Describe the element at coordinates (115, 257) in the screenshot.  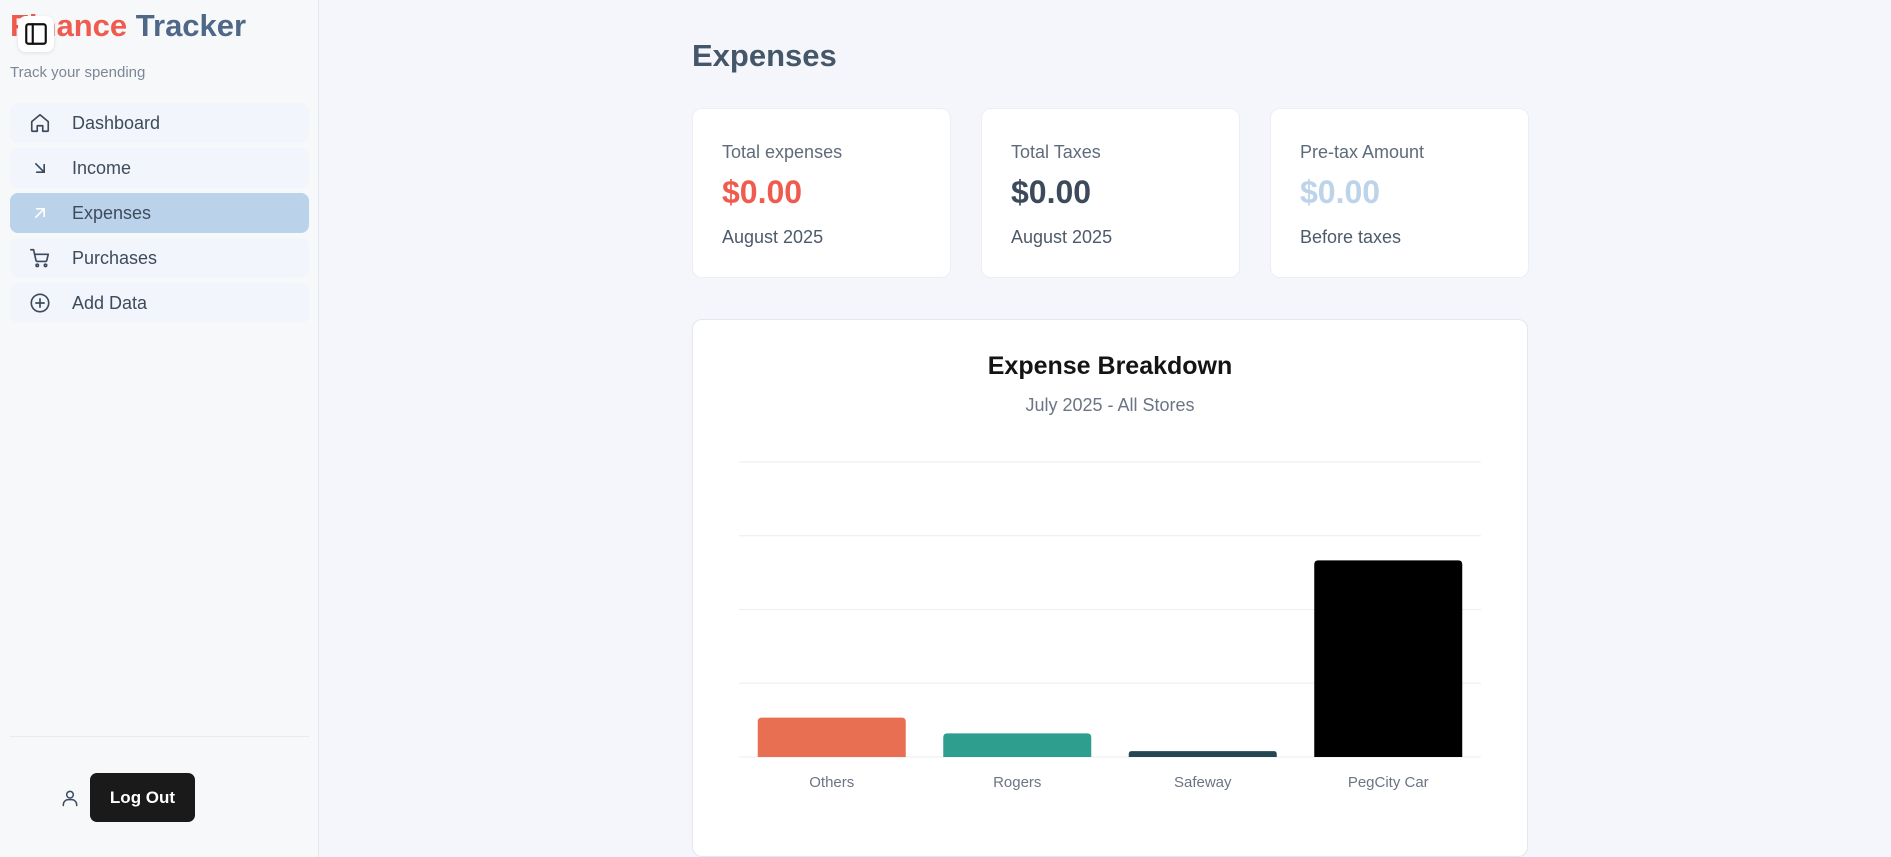
I see `sidebar-item-label: Purchases` at that location.